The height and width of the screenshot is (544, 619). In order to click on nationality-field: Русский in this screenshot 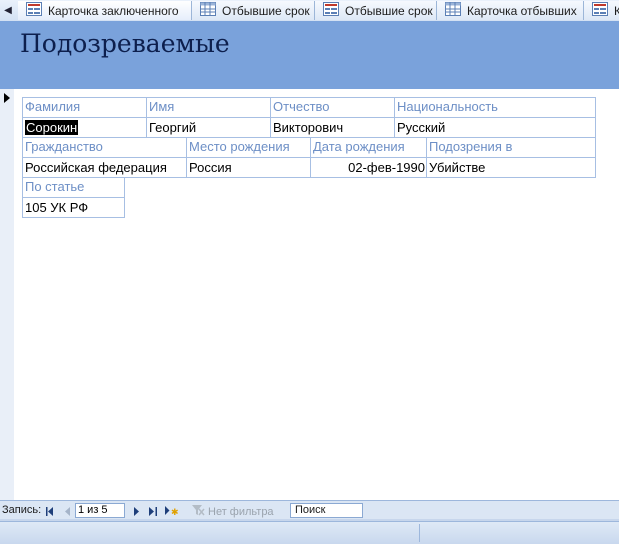, I will do `click(420, 128)`.